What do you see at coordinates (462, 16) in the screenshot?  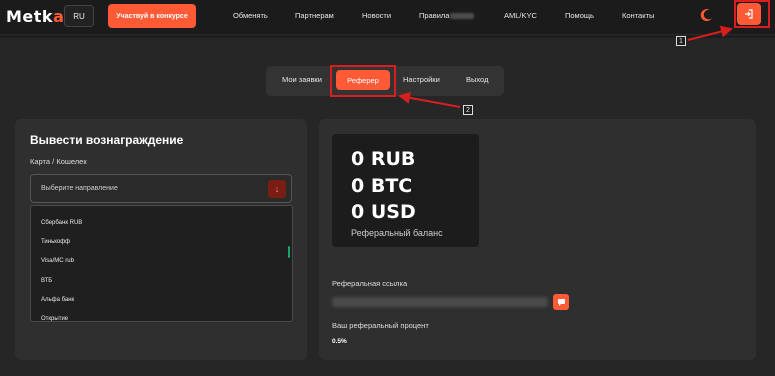 I see `blurred-text` at bounding box center [462, 16].